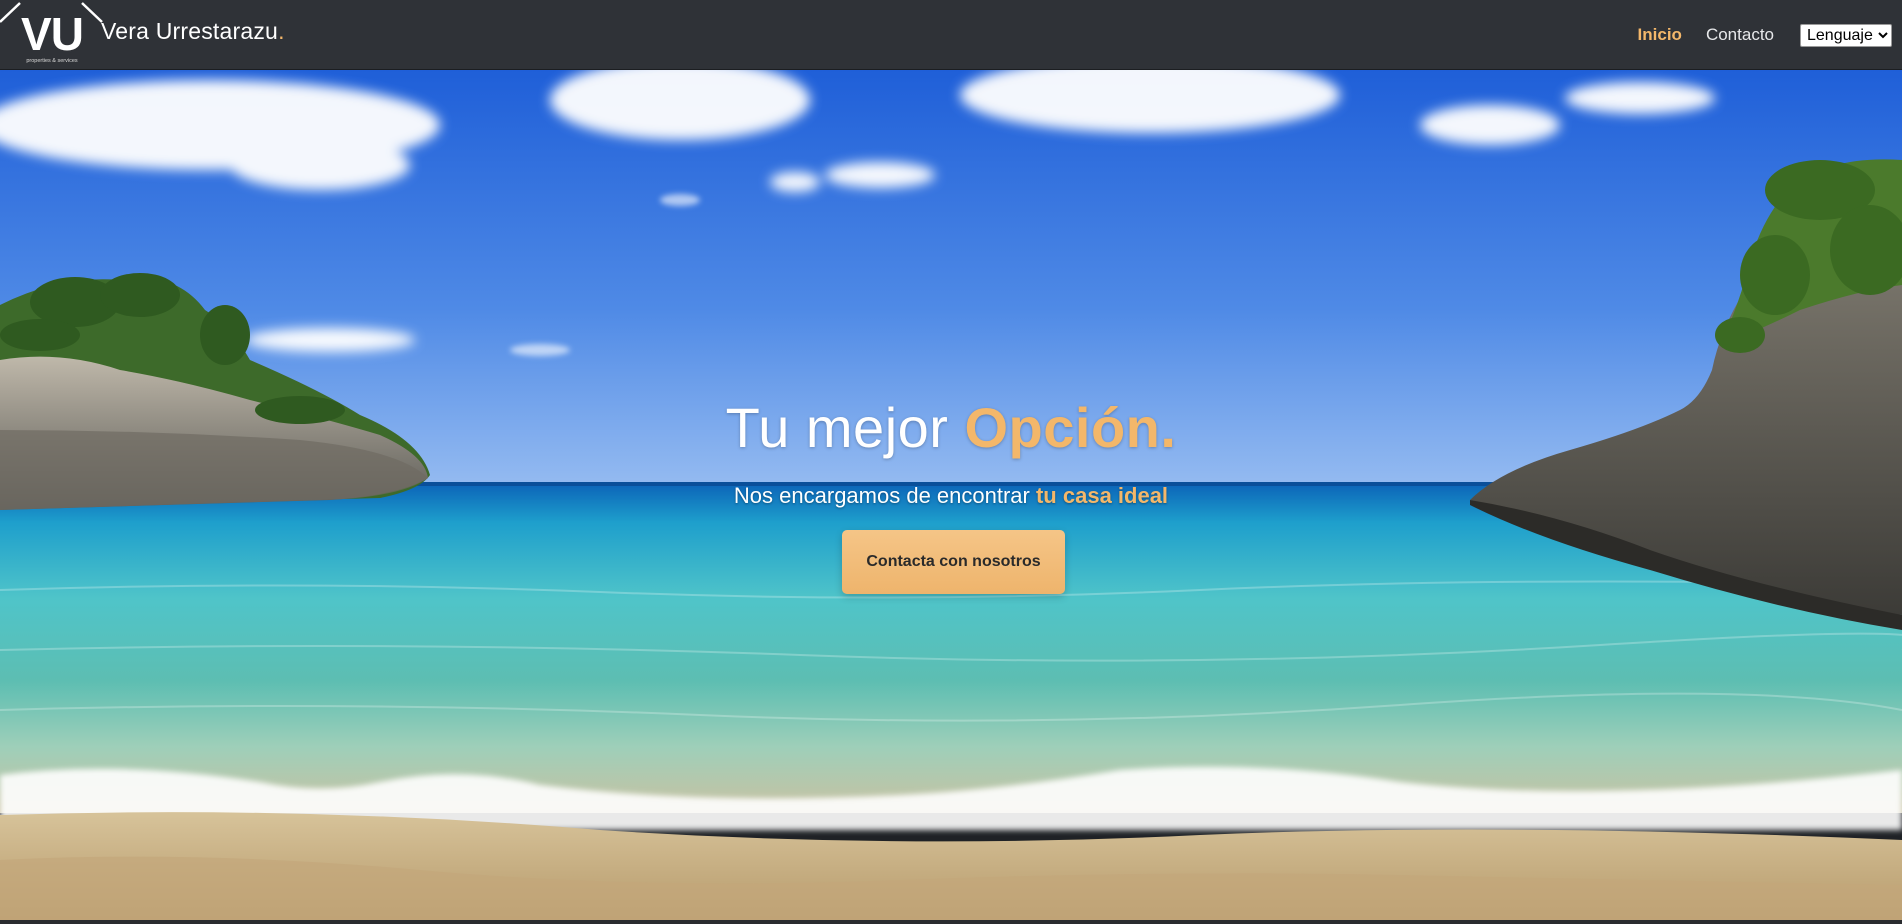 The width and height of the screenshot is (1902, 924). Describe the element at coordinates (1070, 427) in the screenshot. I see `hero-title-accent: Opción.` at that location.